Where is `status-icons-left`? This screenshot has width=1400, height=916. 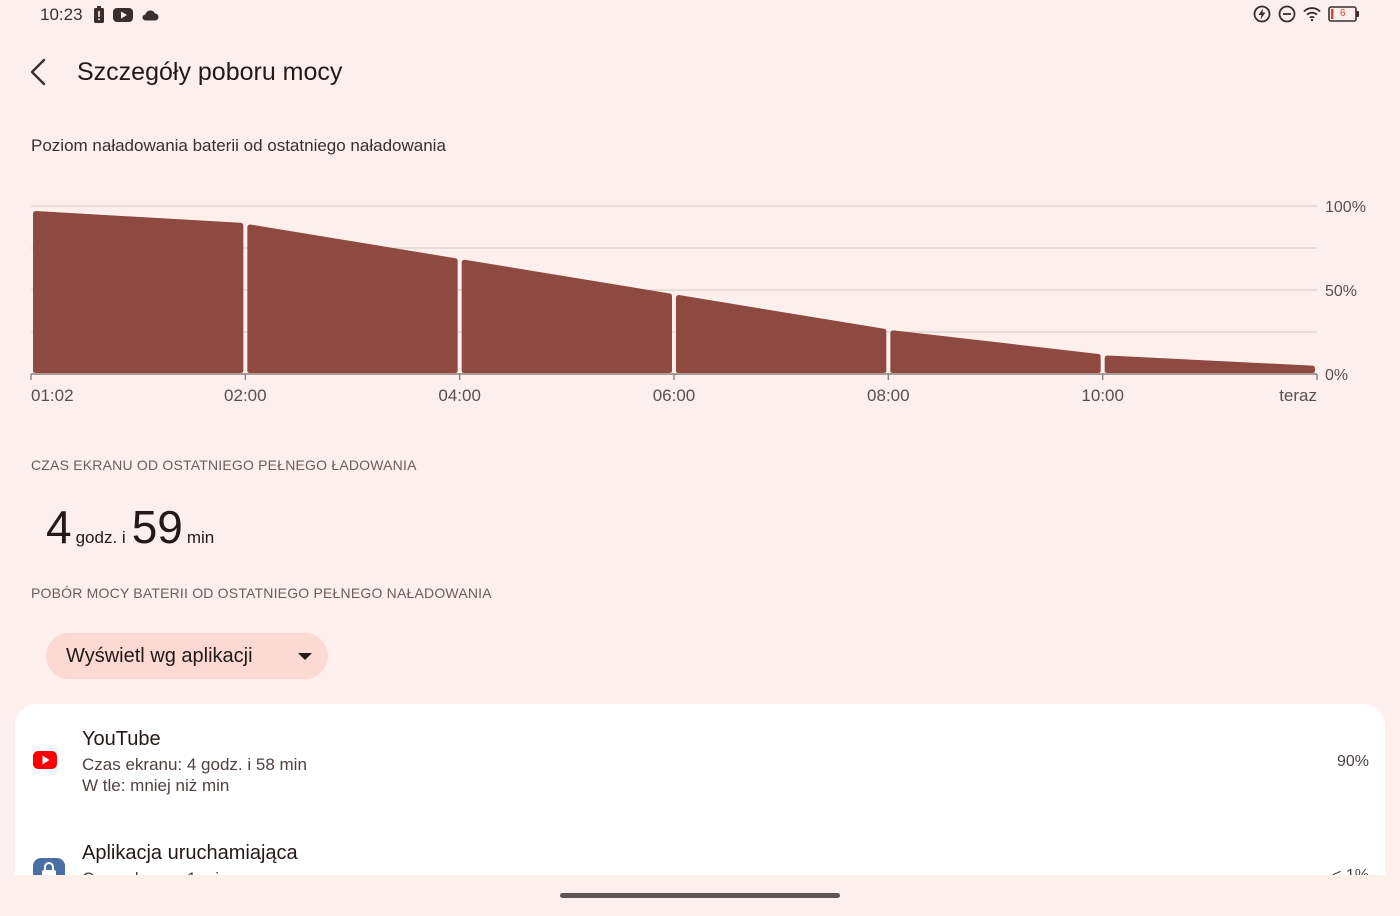 status-icons-left is located at coordinates (126, 15).